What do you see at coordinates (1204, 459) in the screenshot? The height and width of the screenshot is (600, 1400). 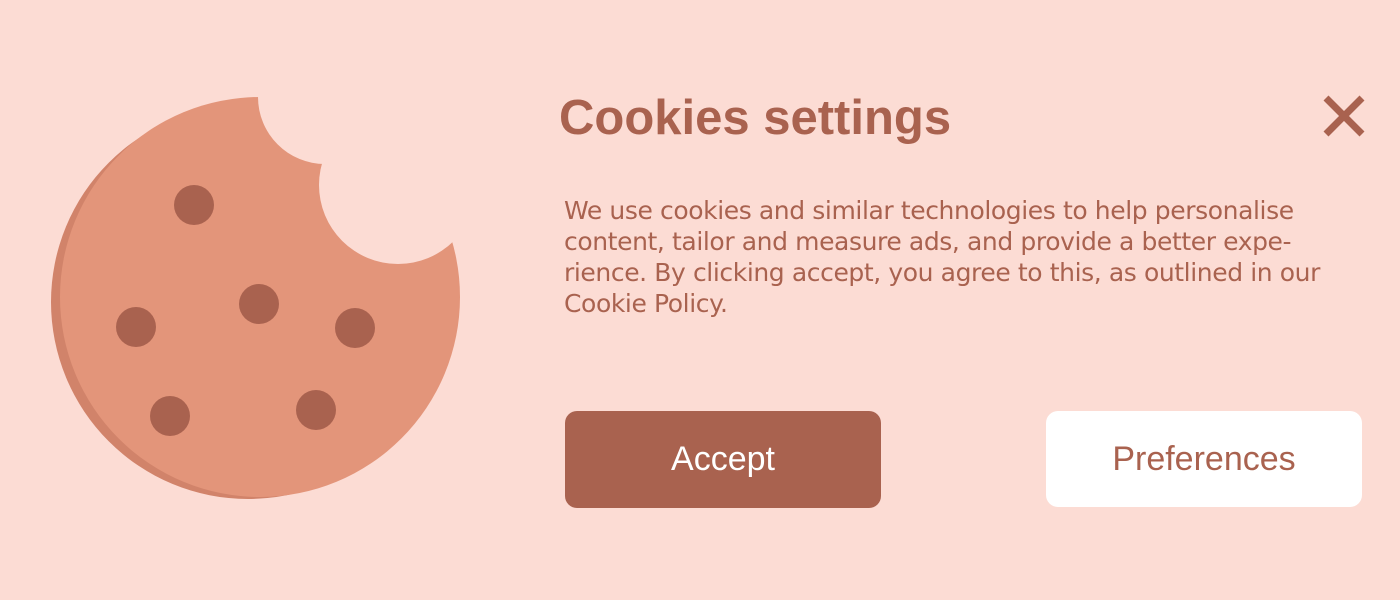 I see `preferences-button: Preferences` at bounding box center [1204, 459].